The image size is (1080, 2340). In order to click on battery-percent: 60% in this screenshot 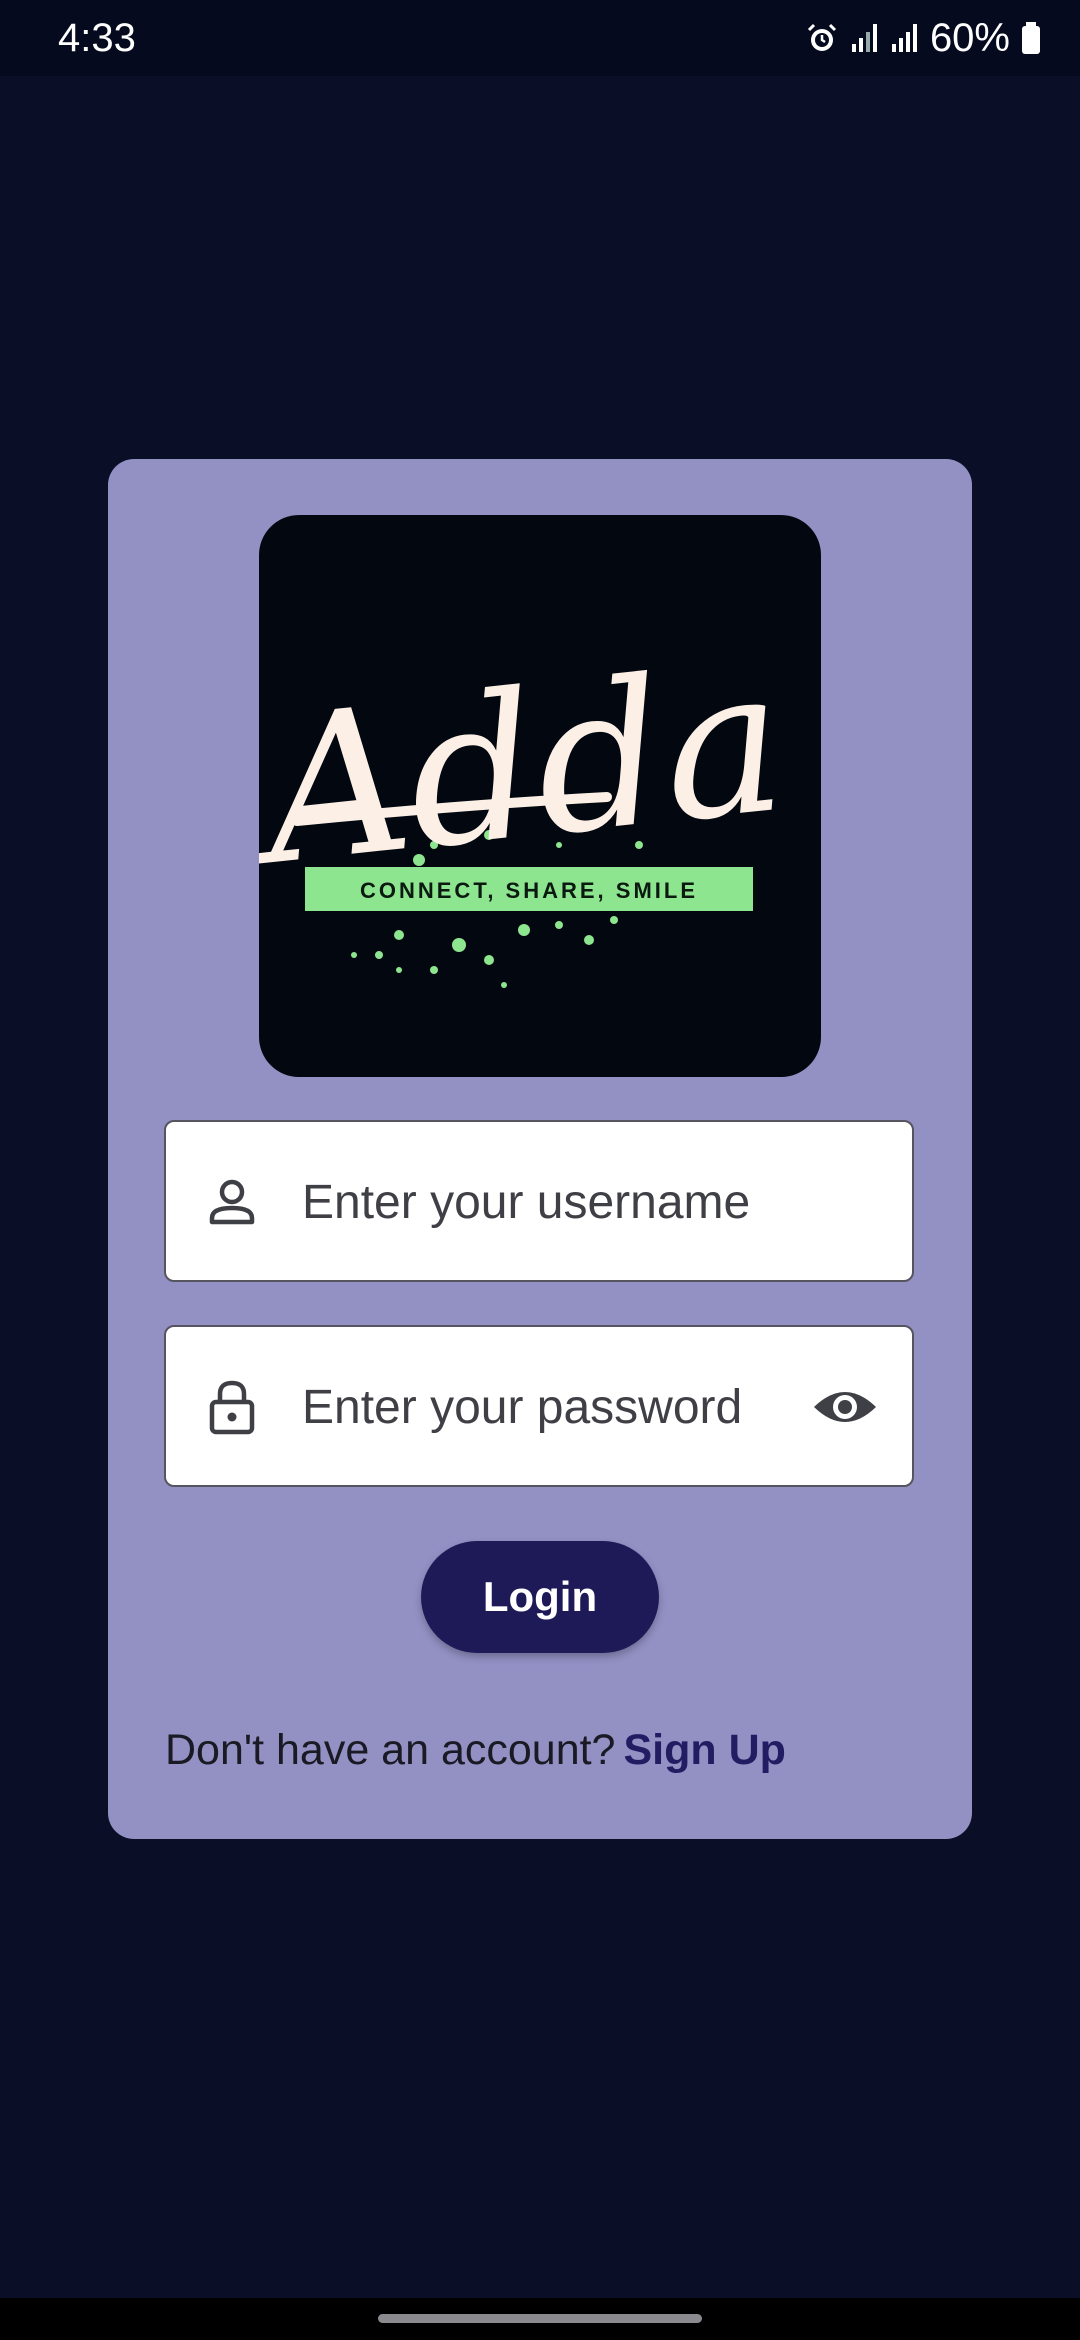, I will do `click(969, 37)`.